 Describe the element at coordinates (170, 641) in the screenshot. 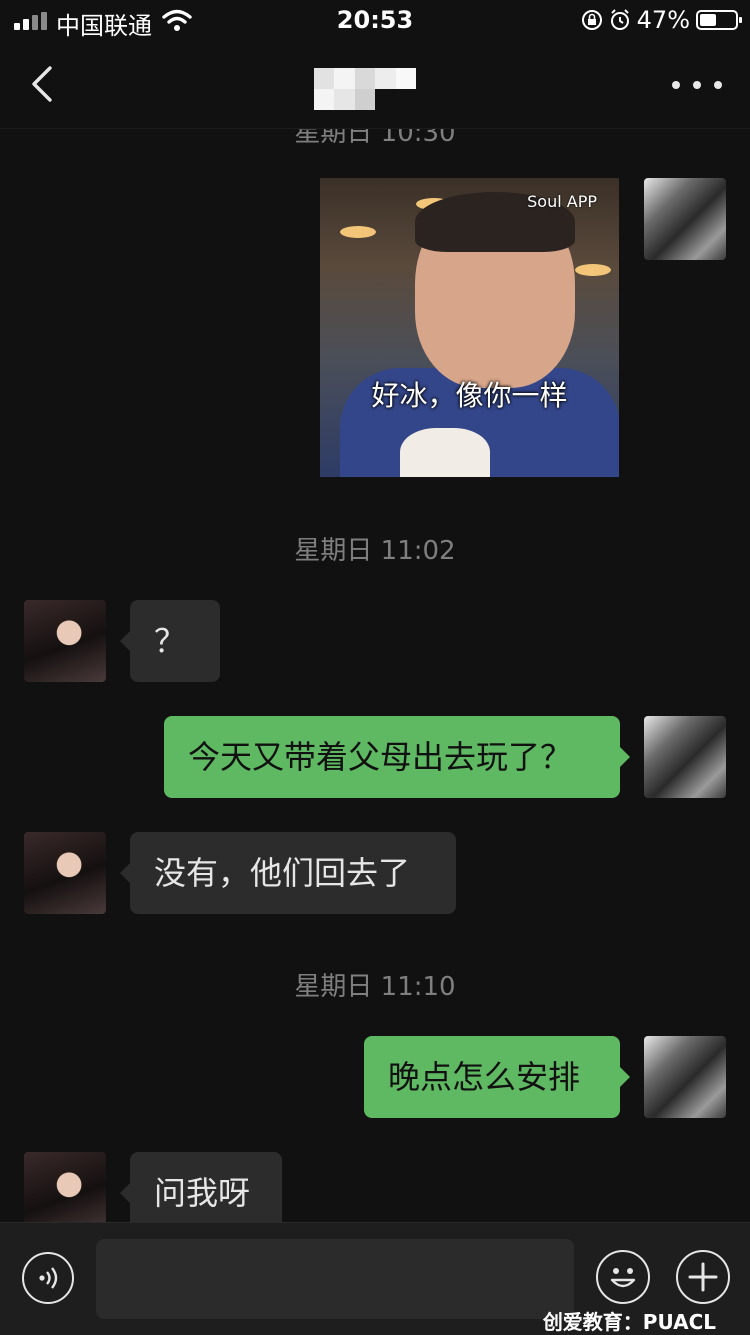

I see `message-bubble-received: ？` at that location.